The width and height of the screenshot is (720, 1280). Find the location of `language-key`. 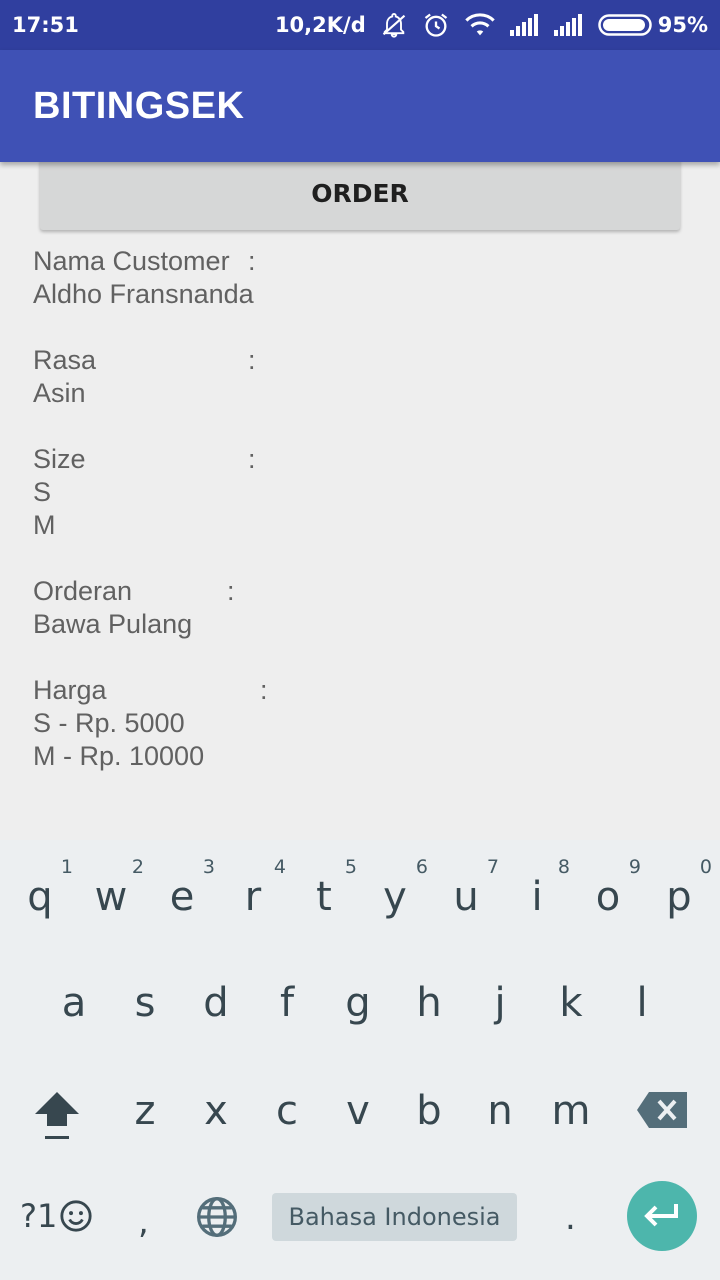

language-key is located at coordinates (217, 1219).